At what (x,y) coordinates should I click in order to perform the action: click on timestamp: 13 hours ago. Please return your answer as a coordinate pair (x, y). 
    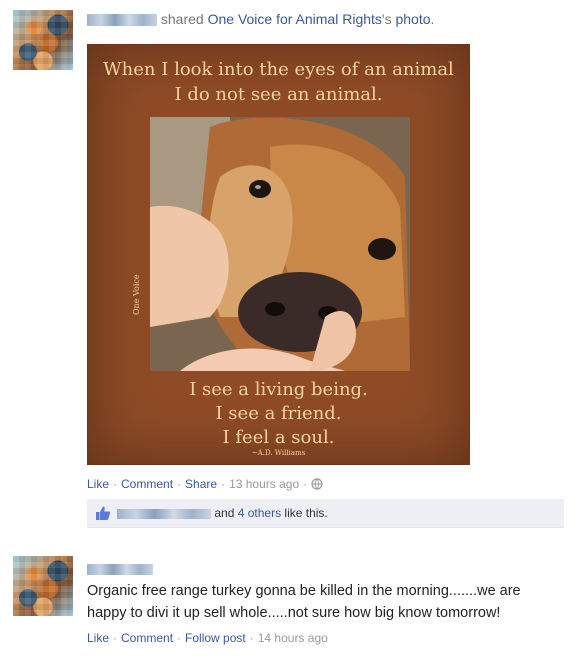
    Looking at the image, I should click on (264, 484).